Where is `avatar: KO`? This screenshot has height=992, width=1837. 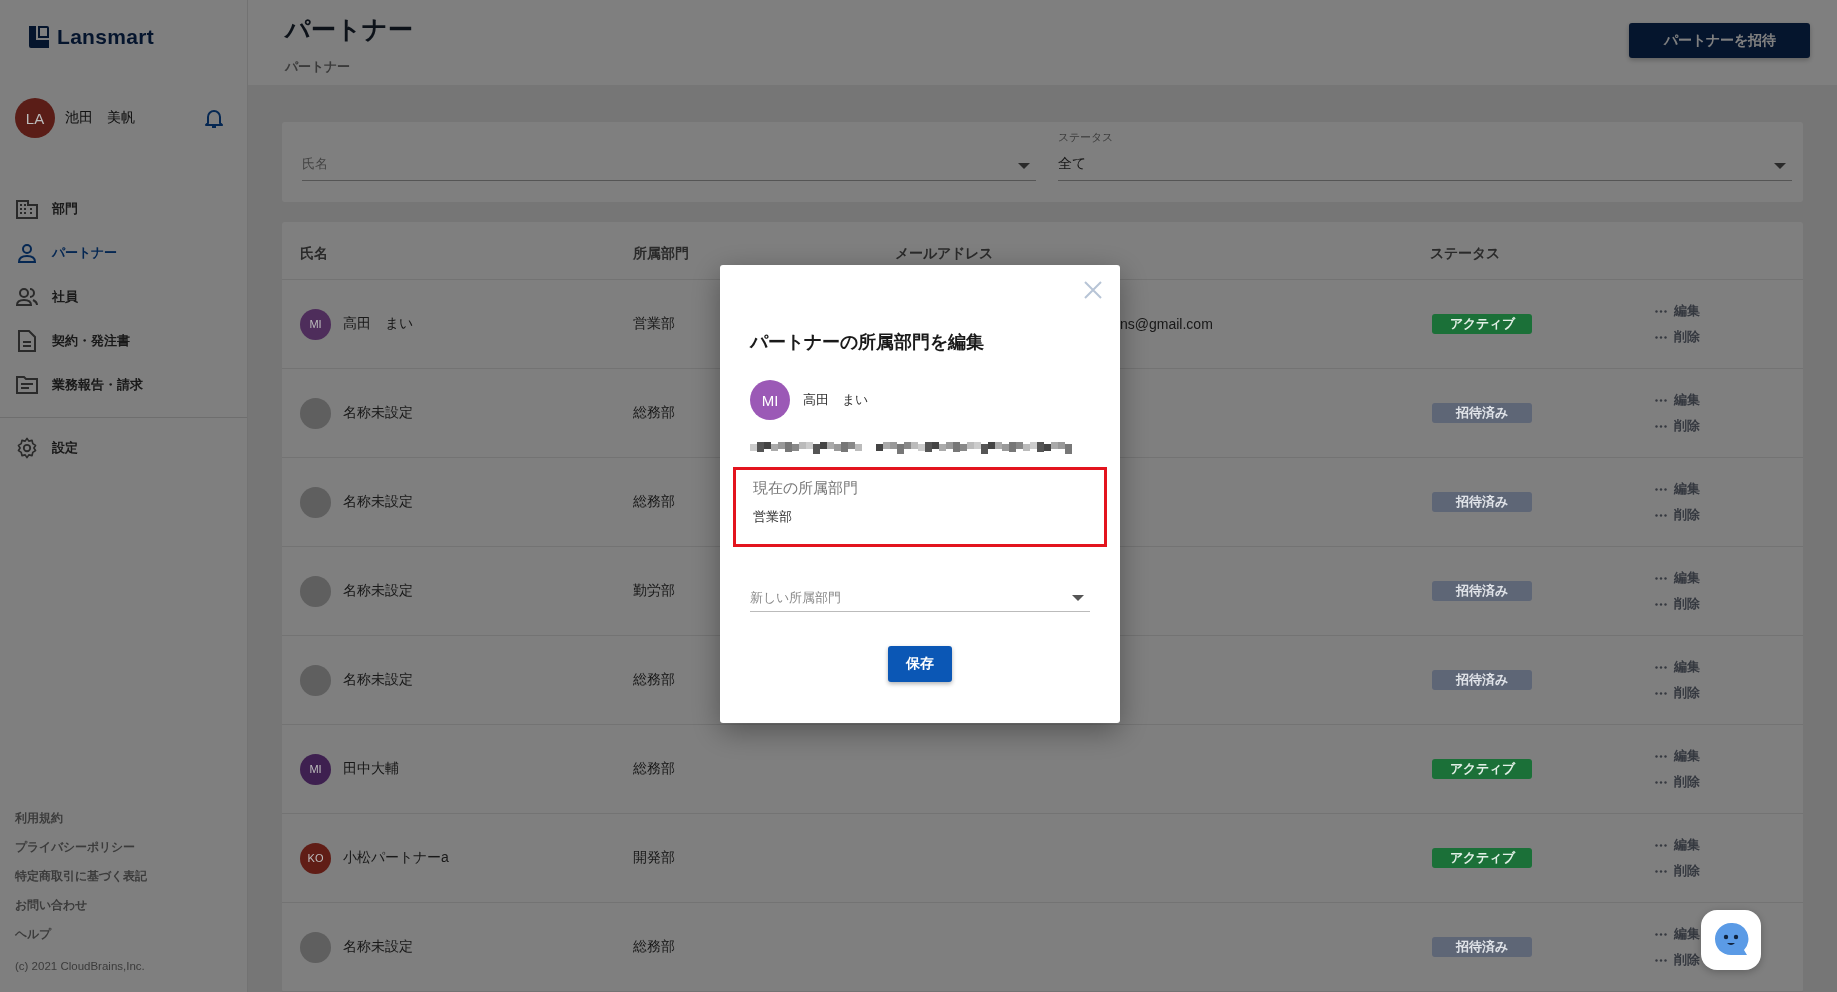 avatar: KO is located at coordinates (315, 858).